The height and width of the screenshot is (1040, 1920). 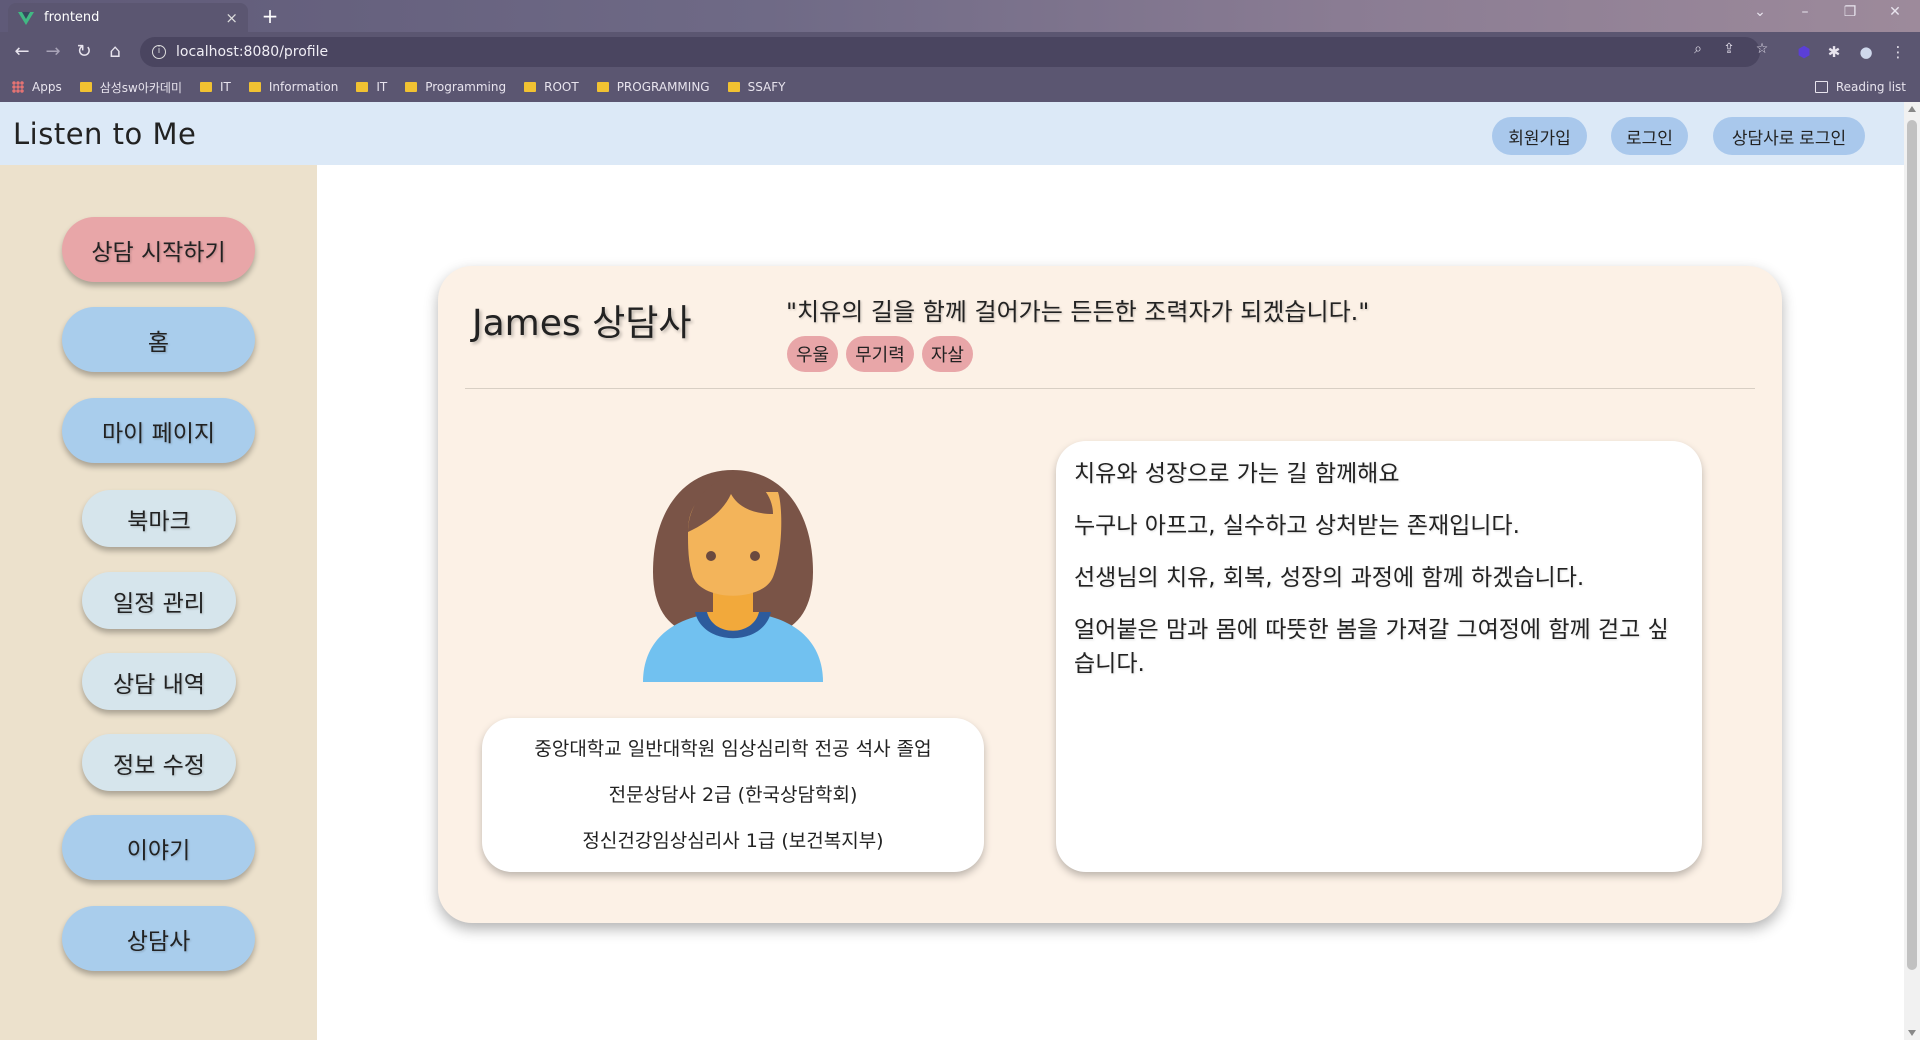 What do you see at coordinates (582, 323) in the screenshot?
I see `counselor-name: James 상담사` at bounding box center [582, 323].